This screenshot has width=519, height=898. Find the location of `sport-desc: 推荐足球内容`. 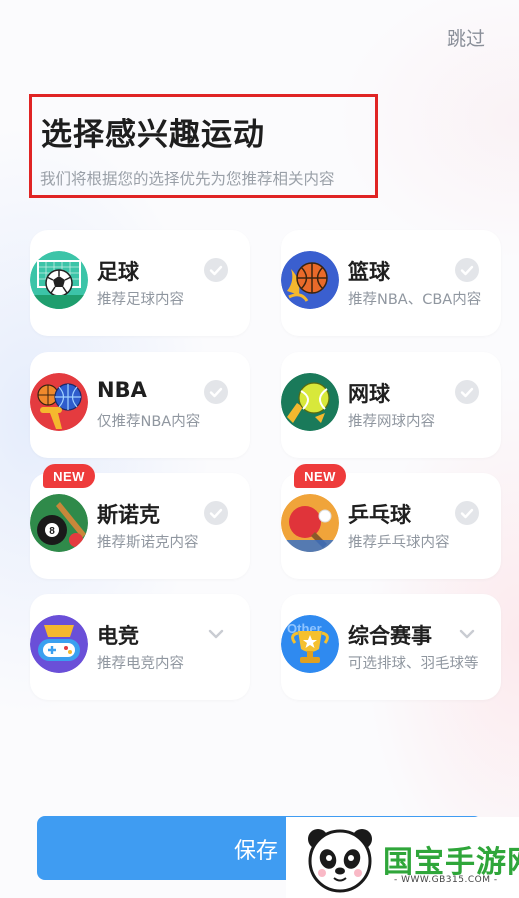

sport-desc: 推荐足球内容 is located at coordinates (140, 300).